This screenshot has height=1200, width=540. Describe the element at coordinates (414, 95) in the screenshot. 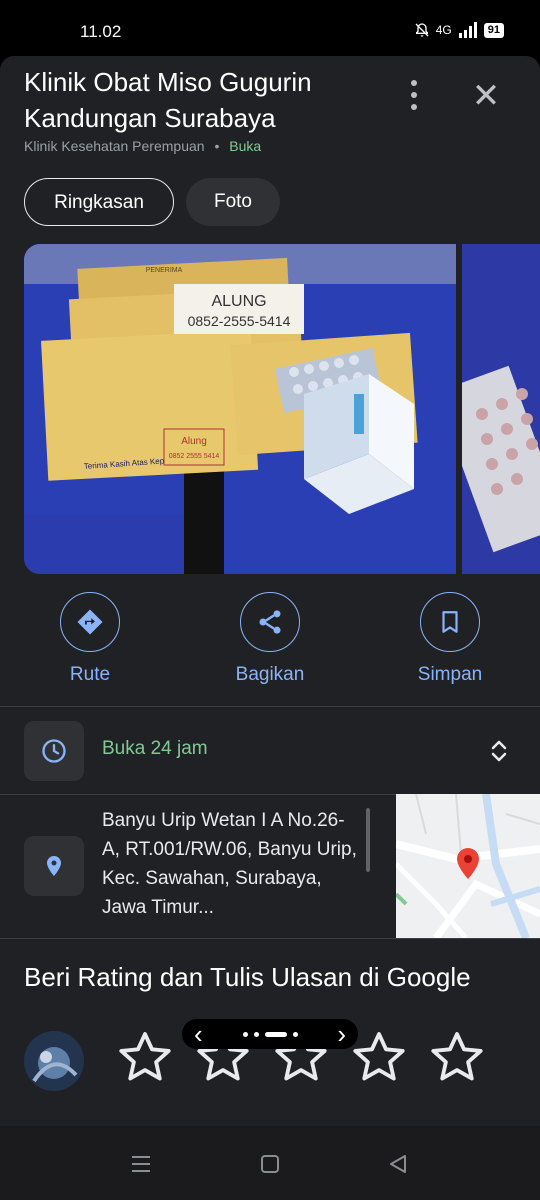

I see `more-vert-icon` at that location.